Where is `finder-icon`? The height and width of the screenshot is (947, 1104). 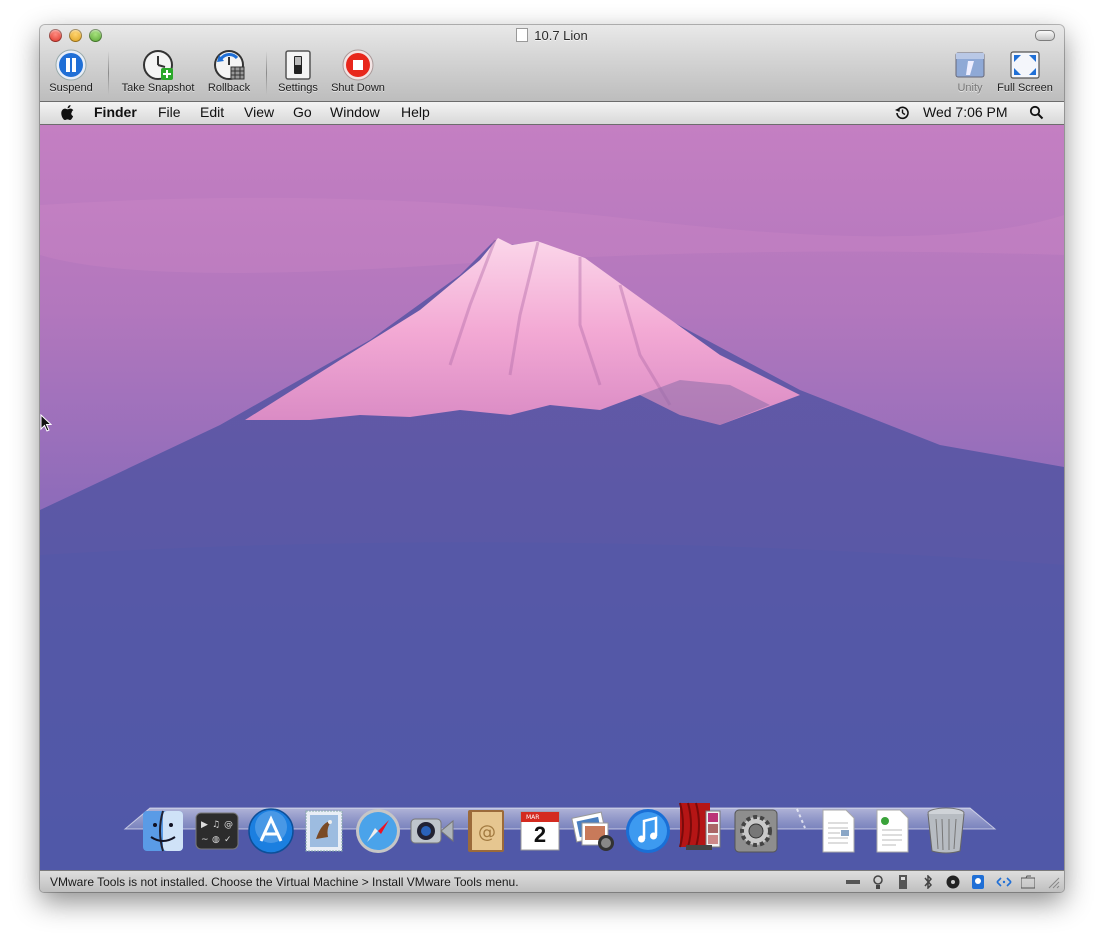
finder-icon is located at coordinates (163, 831).